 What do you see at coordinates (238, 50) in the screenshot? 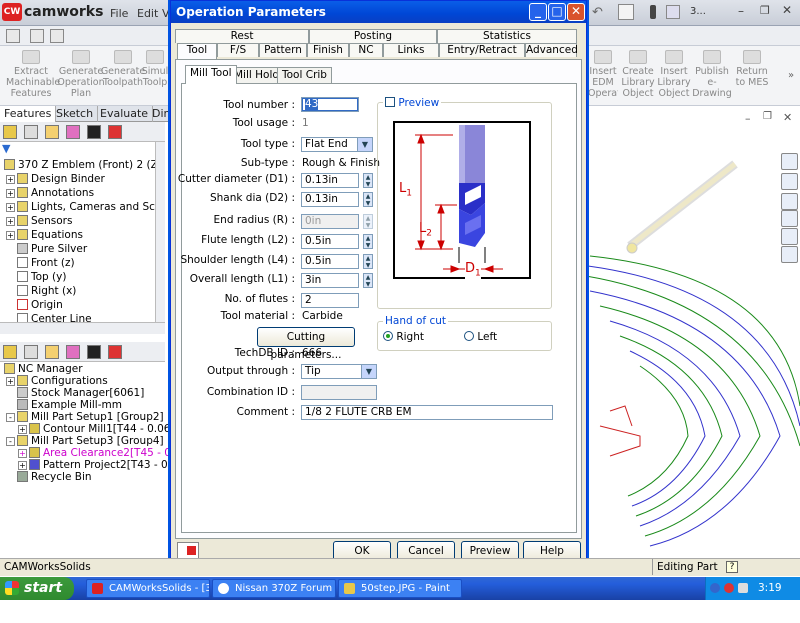
I see `tab-fs: F/S` at bounding box center [238, 50].